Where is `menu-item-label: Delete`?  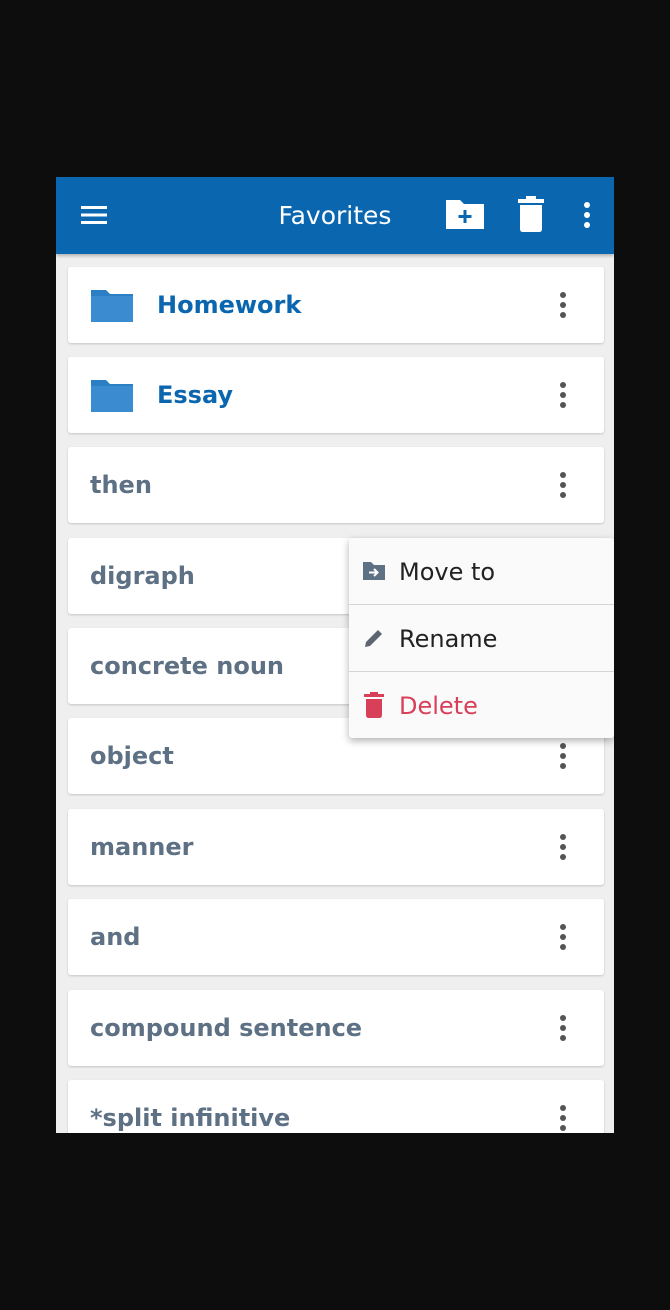
menu-item-label: Delete is located at coordinates (438, 706).